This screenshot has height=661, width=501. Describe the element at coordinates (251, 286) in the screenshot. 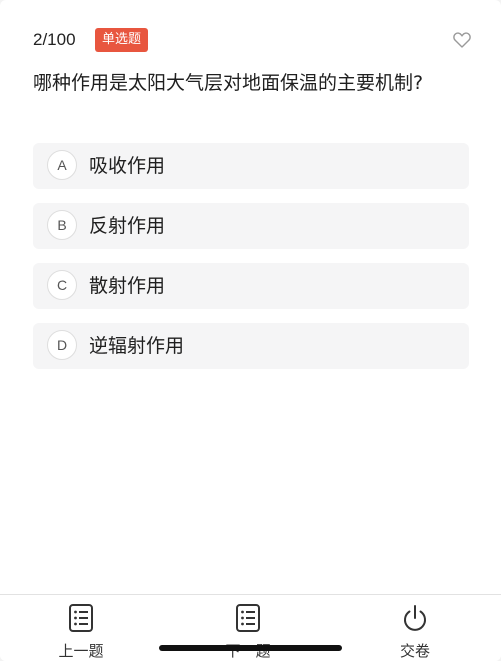

I see `option-c: C 散射作用` at that location.